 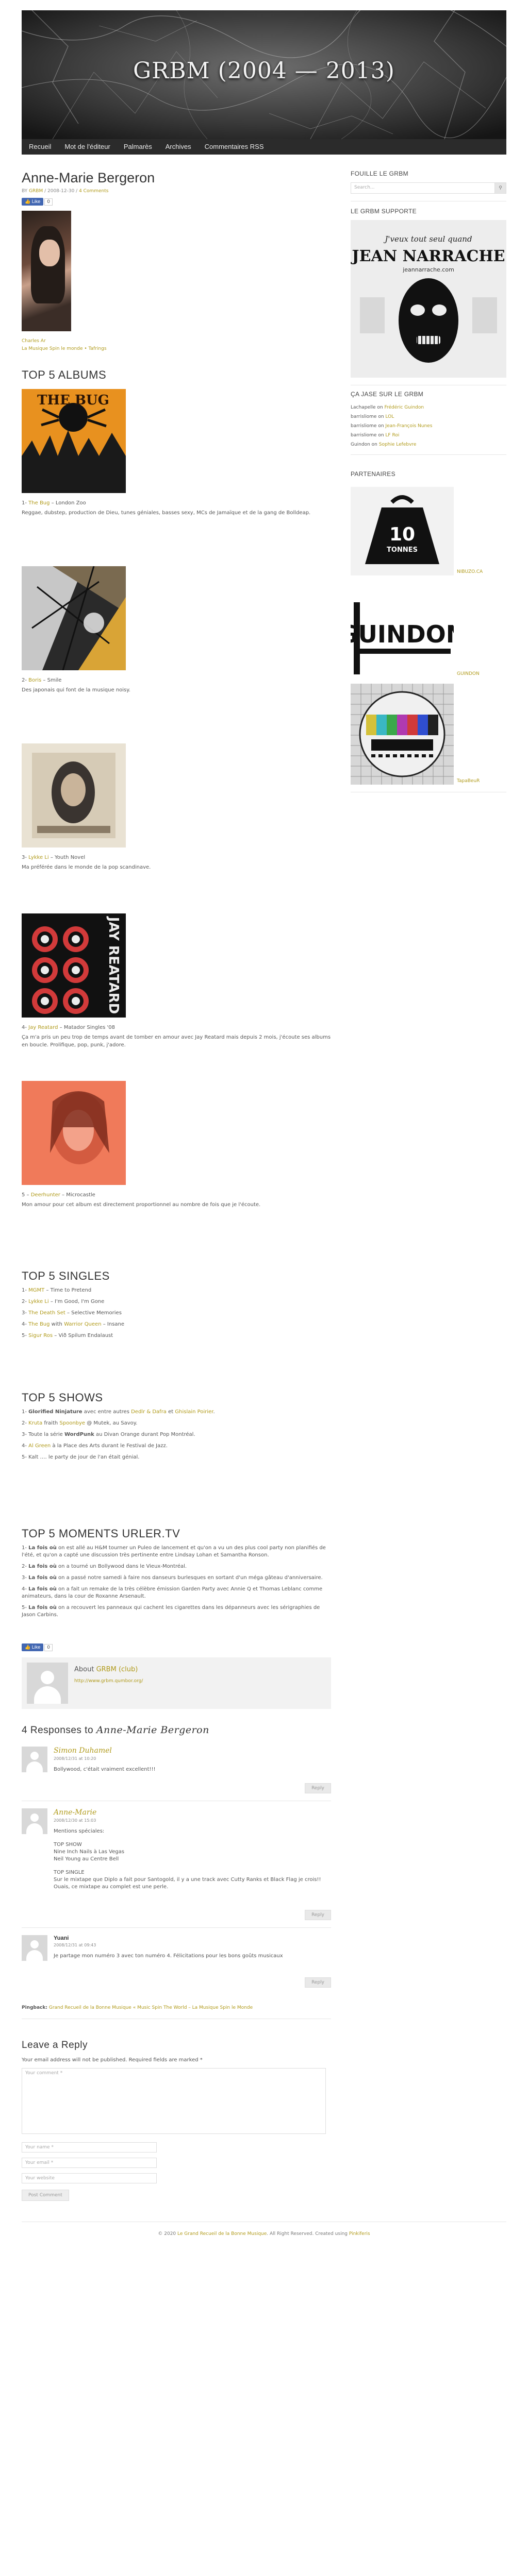 I want to click on nav-item-mot-editeur: Mot de l'éditeur, so click(x=87, y=147).